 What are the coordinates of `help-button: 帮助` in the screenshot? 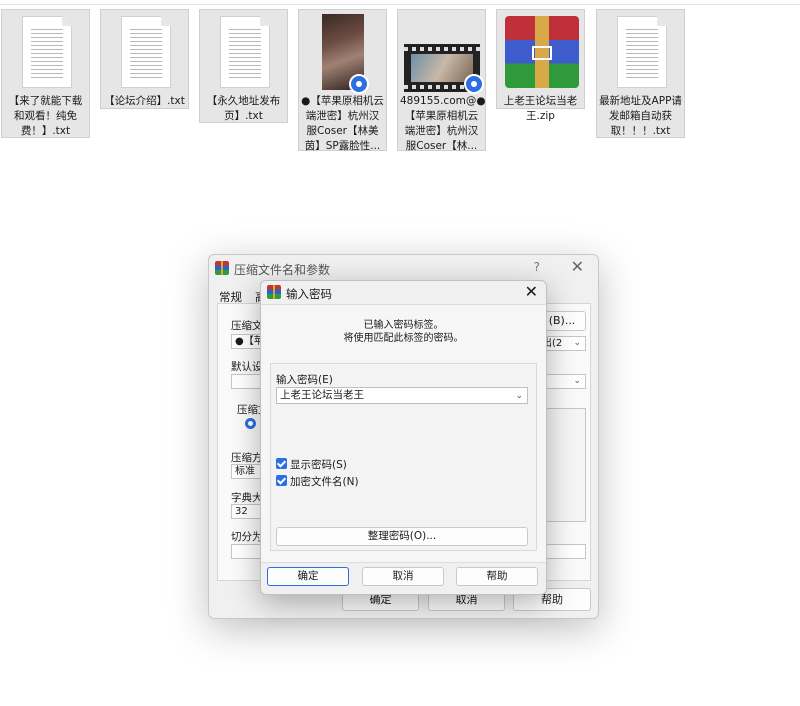 It's located at (497, 576).